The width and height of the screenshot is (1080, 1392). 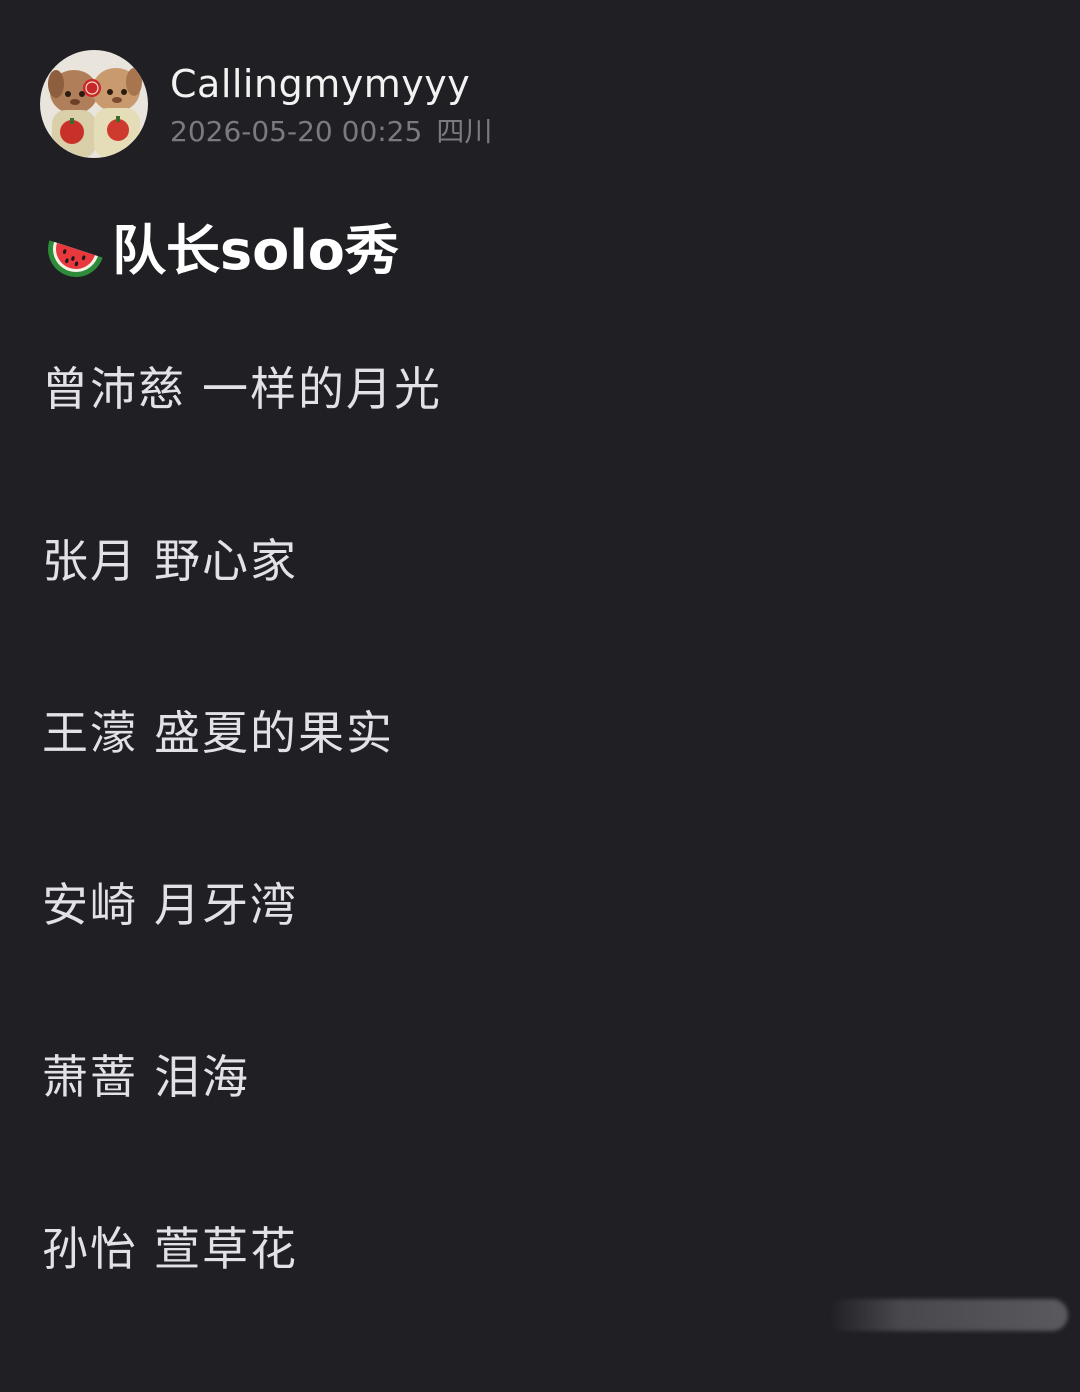 What do you see at coordinates (255, 250) in the screenshot?
I see `post-title: 队长solo秀` at bounding box center [255, 250].